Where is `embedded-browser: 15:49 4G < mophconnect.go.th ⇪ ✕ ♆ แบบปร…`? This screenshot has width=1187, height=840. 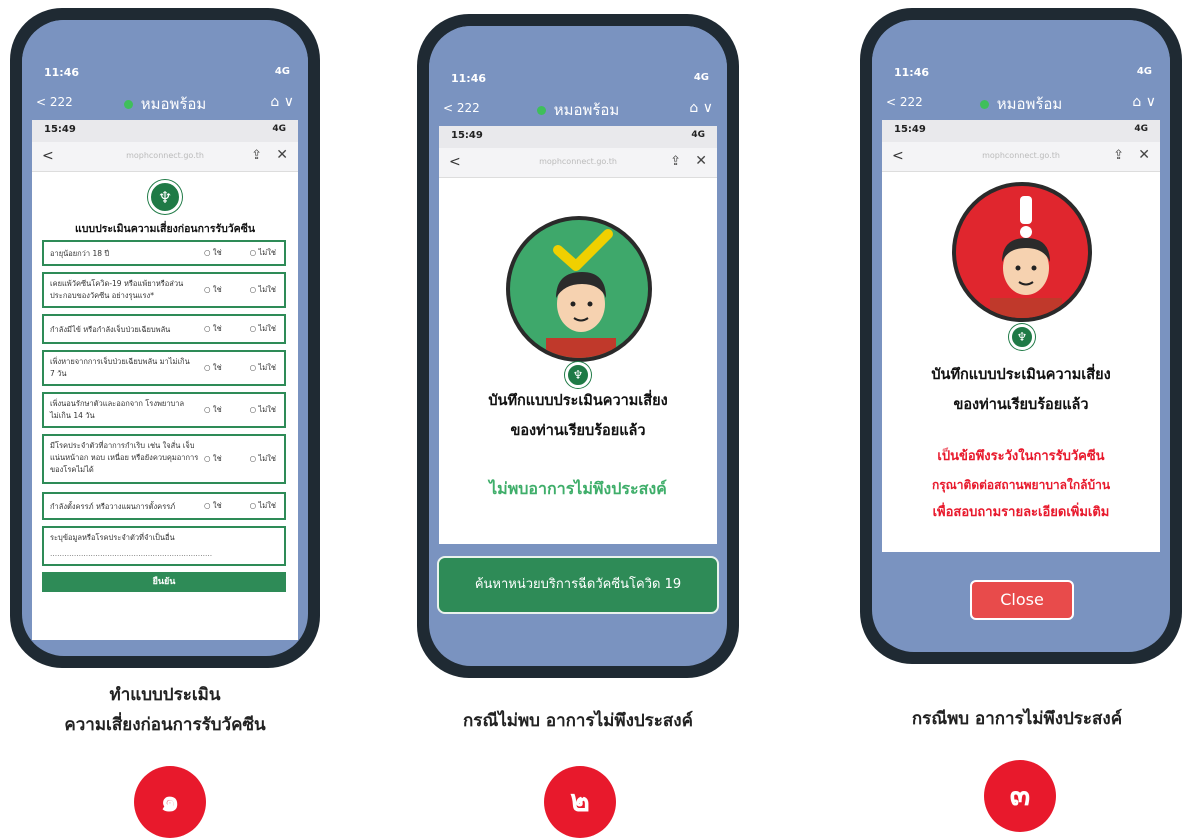
embedded-browser: 15:49 4G < mophconnect.go.th ⇪ ✕ ♆ แบบปร… is located at coordinates (165, 380).